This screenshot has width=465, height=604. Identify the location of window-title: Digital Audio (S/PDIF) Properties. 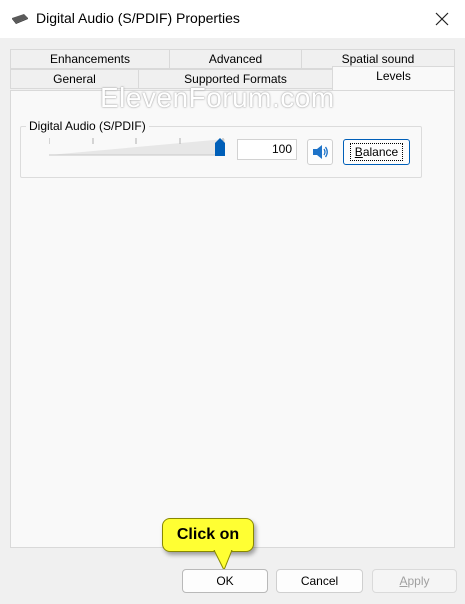
(138, 18).